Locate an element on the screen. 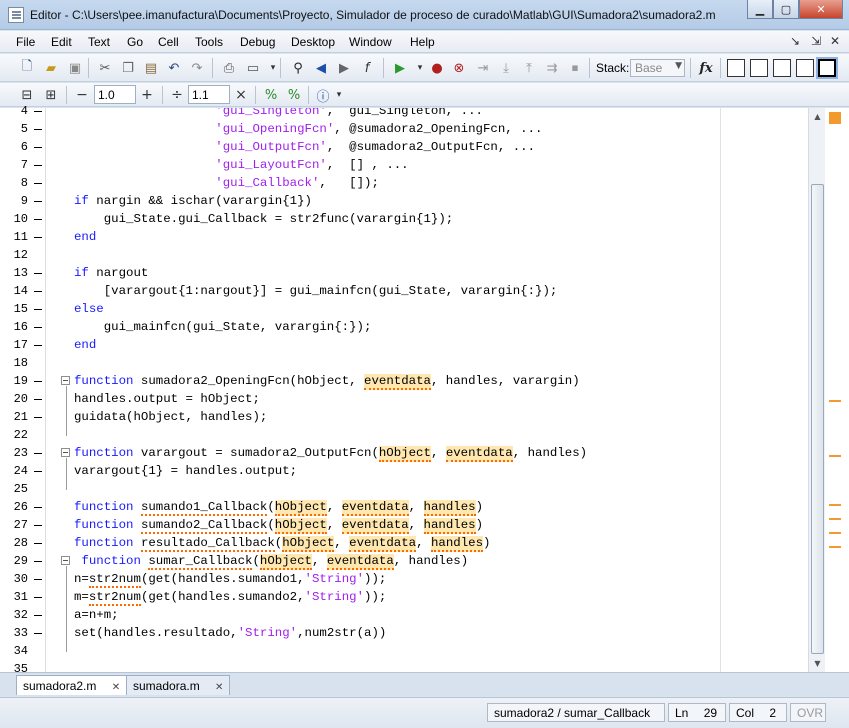 The height and width of the screenshot is (728, 849). minimize-button: ▁ is located at coordinates (760, 9).